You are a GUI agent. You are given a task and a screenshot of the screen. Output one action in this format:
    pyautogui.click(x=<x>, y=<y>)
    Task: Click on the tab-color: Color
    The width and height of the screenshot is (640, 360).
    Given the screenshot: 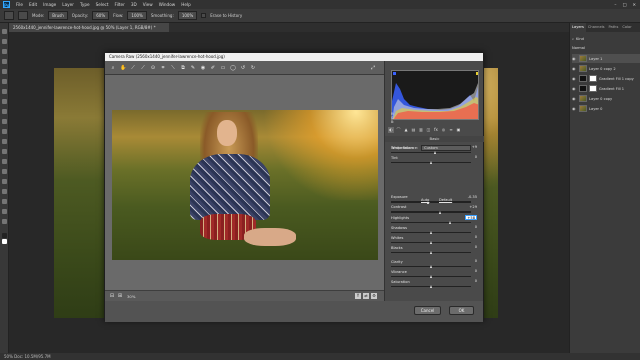 What is the action you would take?
    pyautogui.click(x=626, y=27)
    